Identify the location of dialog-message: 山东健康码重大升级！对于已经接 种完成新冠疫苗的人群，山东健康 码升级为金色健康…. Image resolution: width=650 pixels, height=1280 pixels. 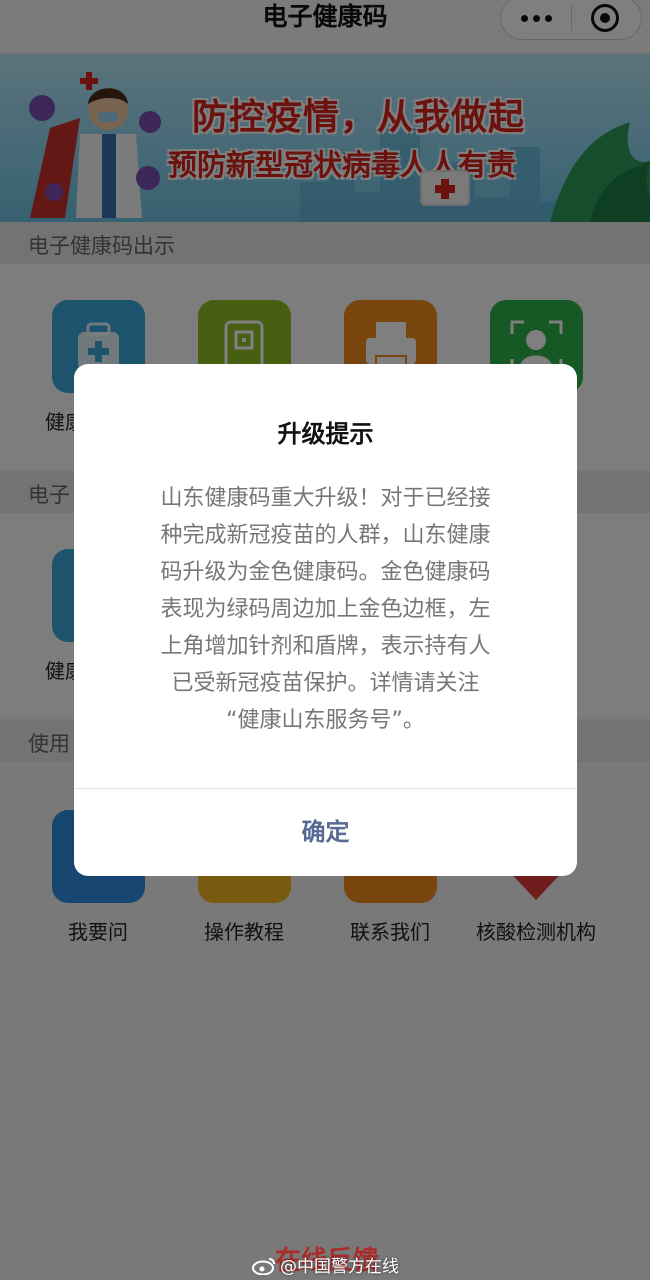
(325, 609).